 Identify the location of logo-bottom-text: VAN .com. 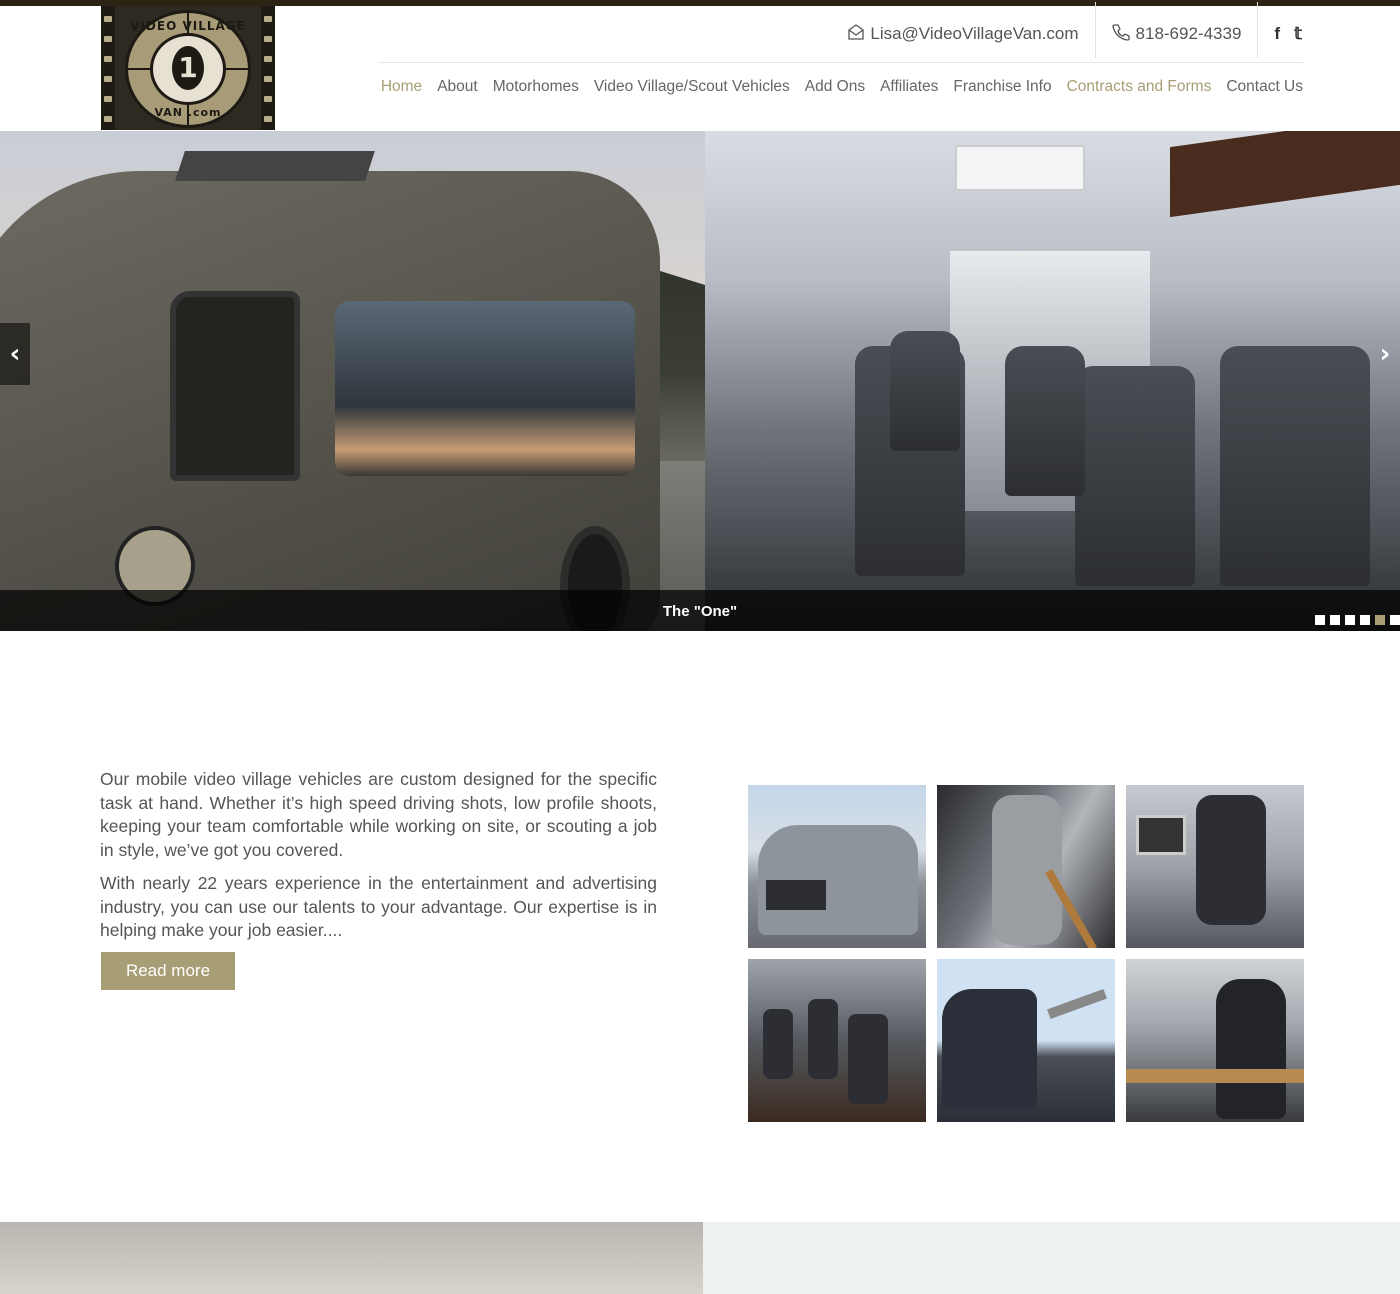
(188, 112).